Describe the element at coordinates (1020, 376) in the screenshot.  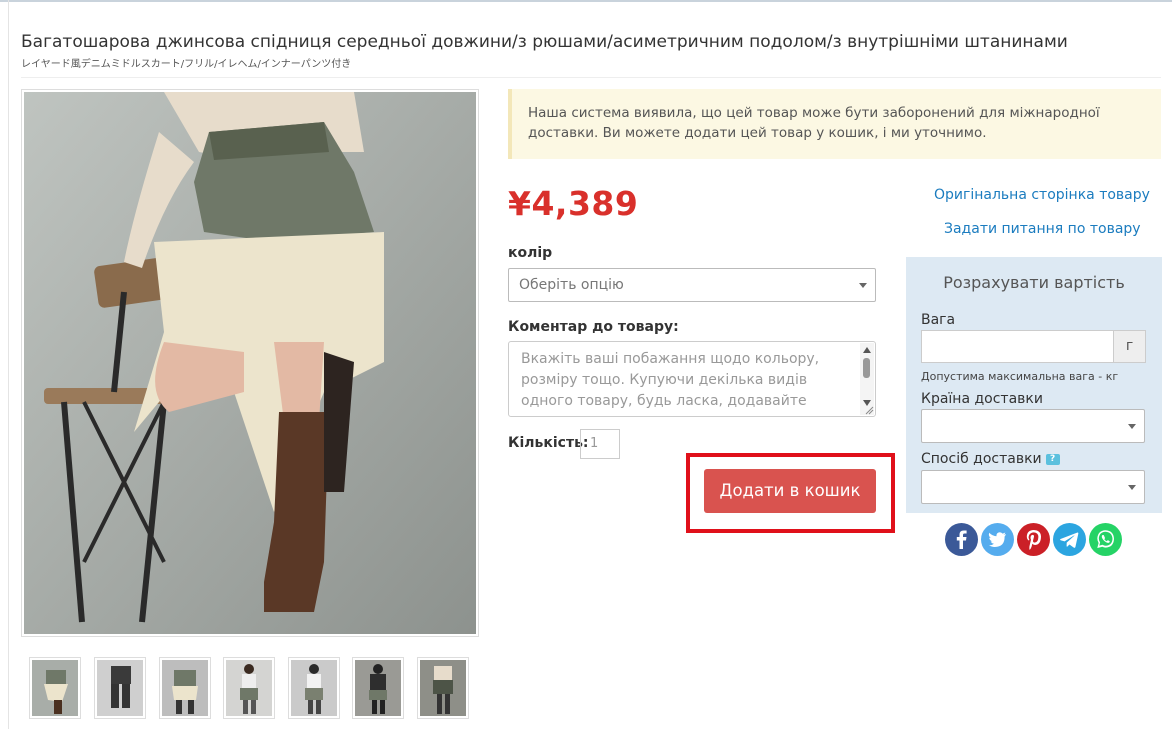
I see `weight-hint: Допустима максимальна вага - кг` at that location.